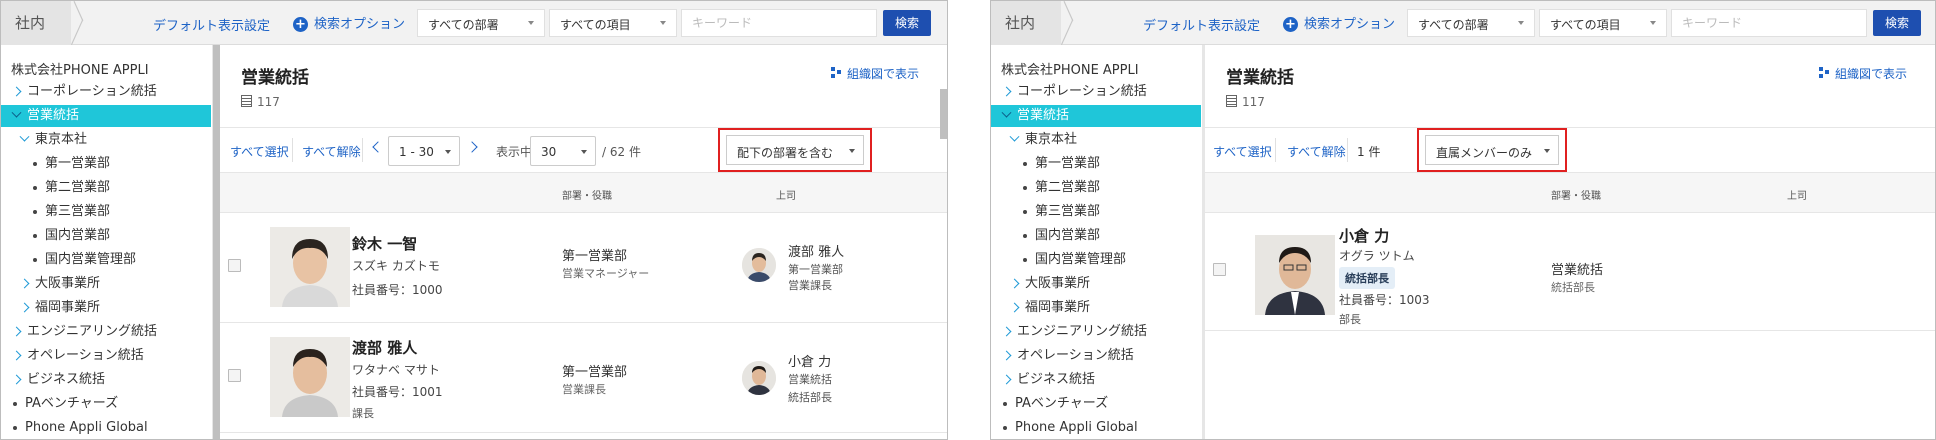 The width and height of the screenshot is (1936, 440). I want to click on tree-item-label: コーポレーション統括, so click(1082, 91).